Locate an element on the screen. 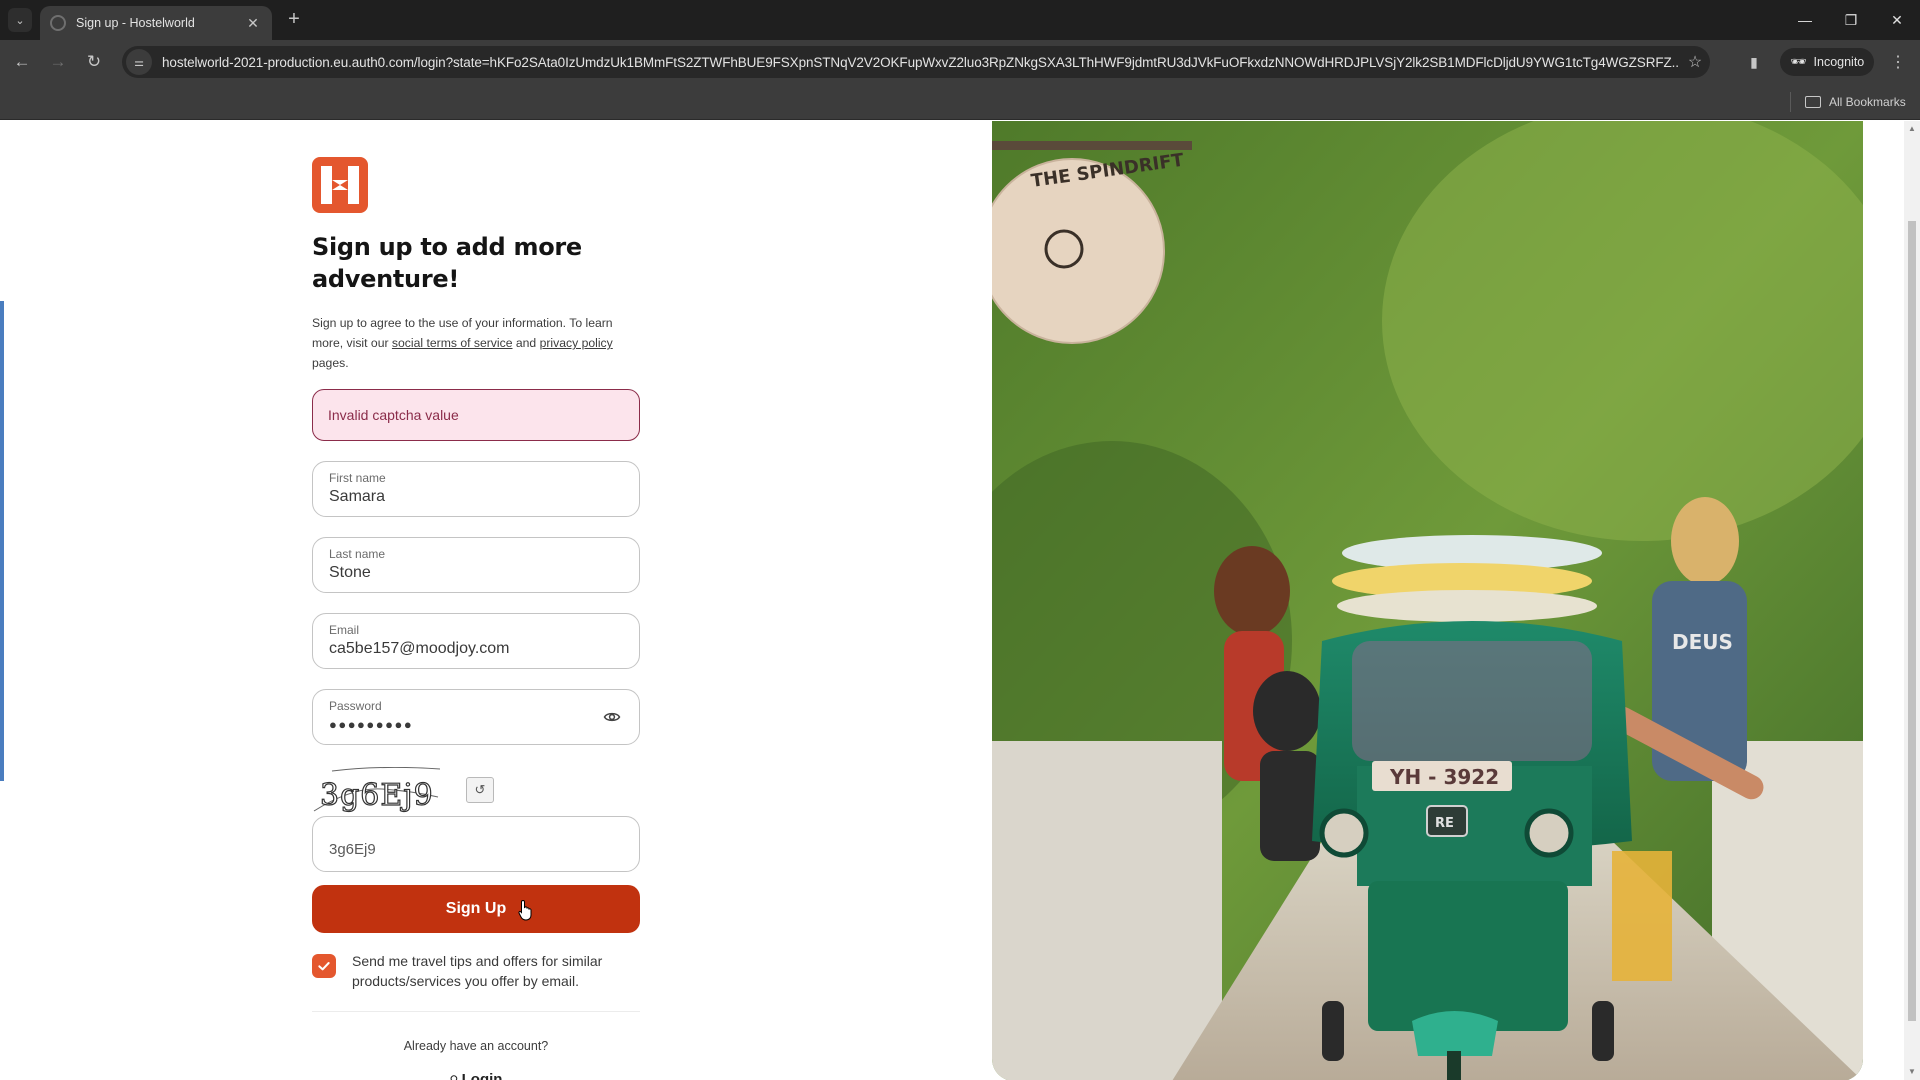  desc-text-2: and is located at coordinates (526, 343).